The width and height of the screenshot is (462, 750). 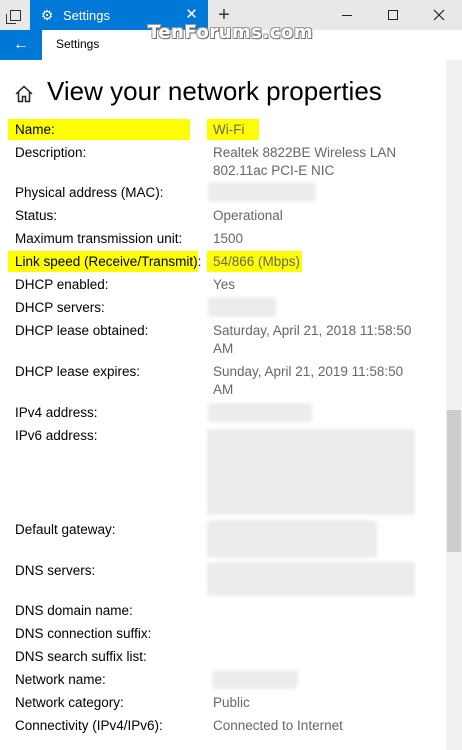 What do you see at coordinates (62, 284) in the screenshot?
I see `property-label: DHCP enabled:` at bounding box center [62, 284].